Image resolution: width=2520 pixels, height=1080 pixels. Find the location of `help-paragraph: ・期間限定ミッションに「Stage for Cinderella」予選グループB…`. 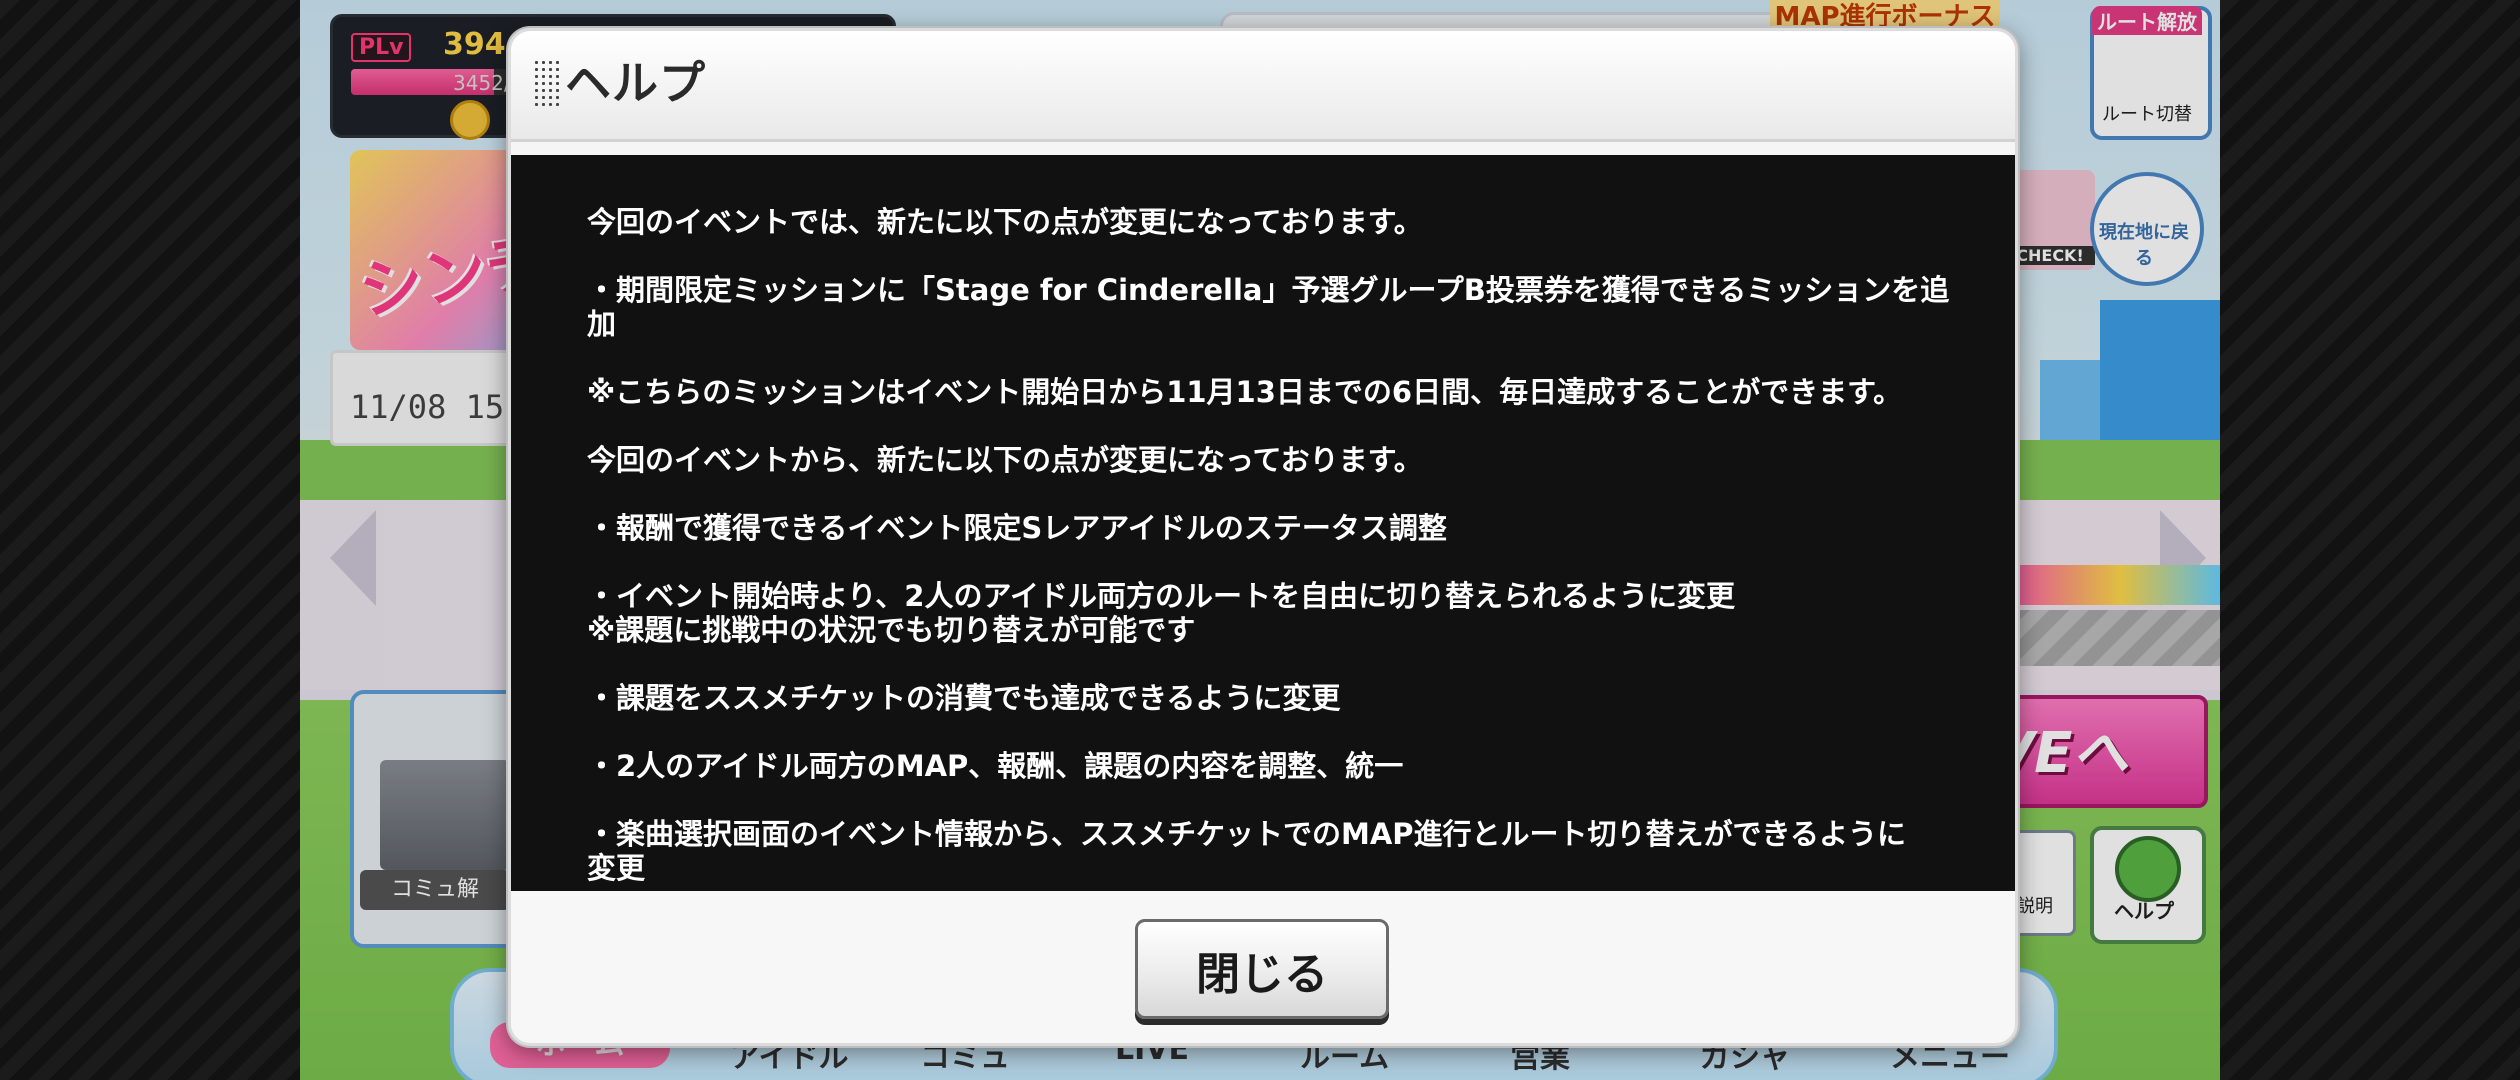

help-paragraph: ・期間限定ミッションに「Stage for Cinderella」予選グループB… is located at coordinates (1268, 307).